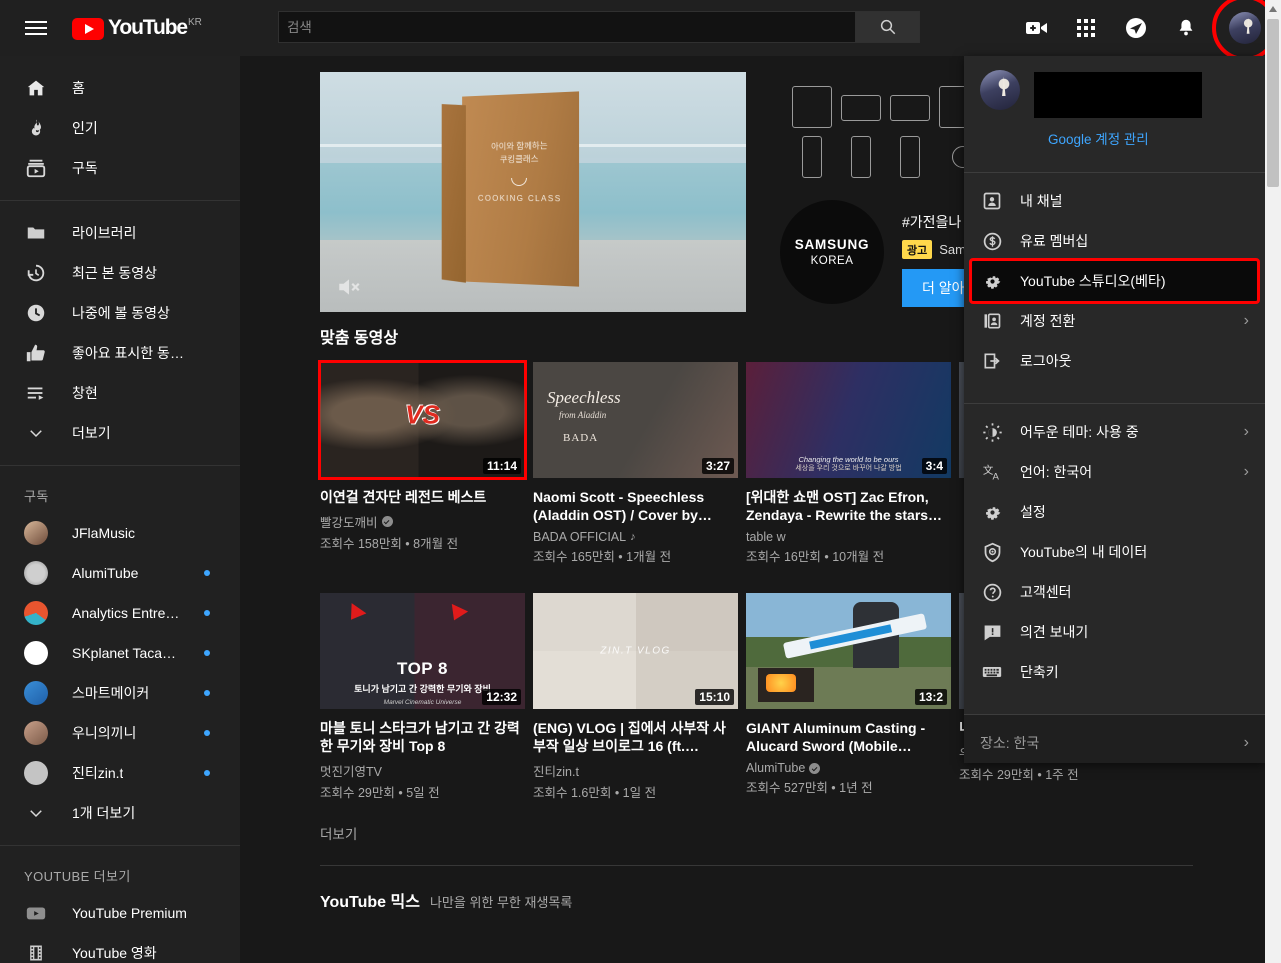  What do you see at coordinates (370, 902) in the screenshot?
I see `mix-title: YouTube 믹스` at bounding box center [370, 902].